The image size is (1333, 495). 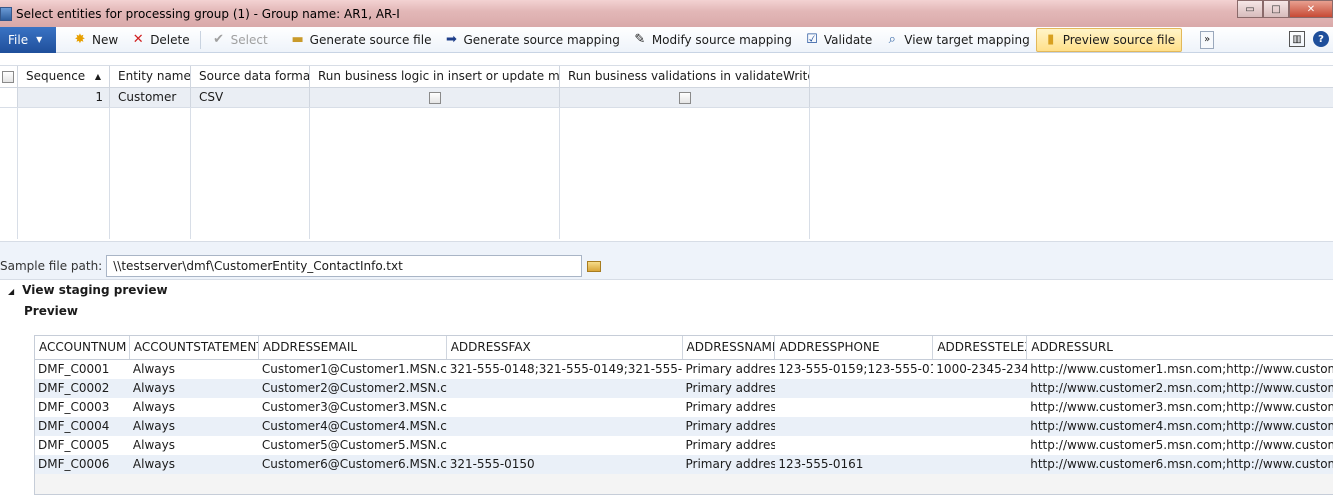 I want to click on modify-source-mapping-button: ✎ Modify source mapping, so click(x=712, y=40).